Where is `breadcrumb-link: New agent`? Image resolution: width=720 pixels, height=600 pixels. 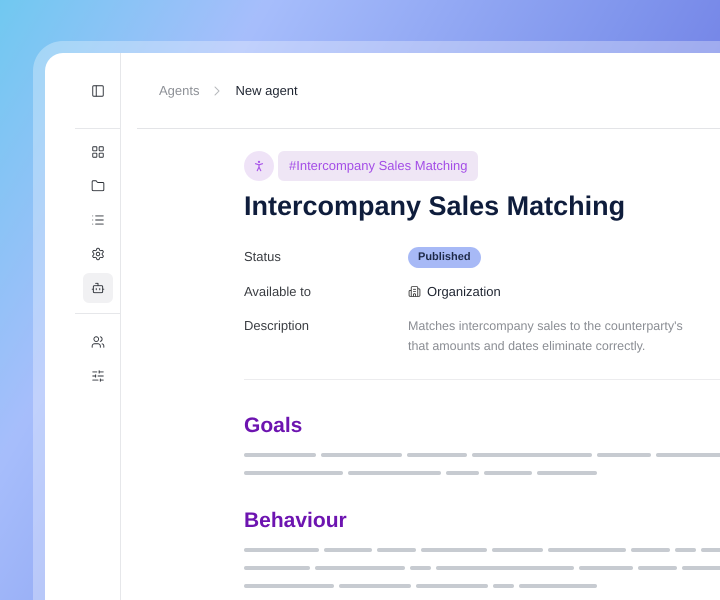 breadcrumb-link: New agent is located at coordinates (266, 90).